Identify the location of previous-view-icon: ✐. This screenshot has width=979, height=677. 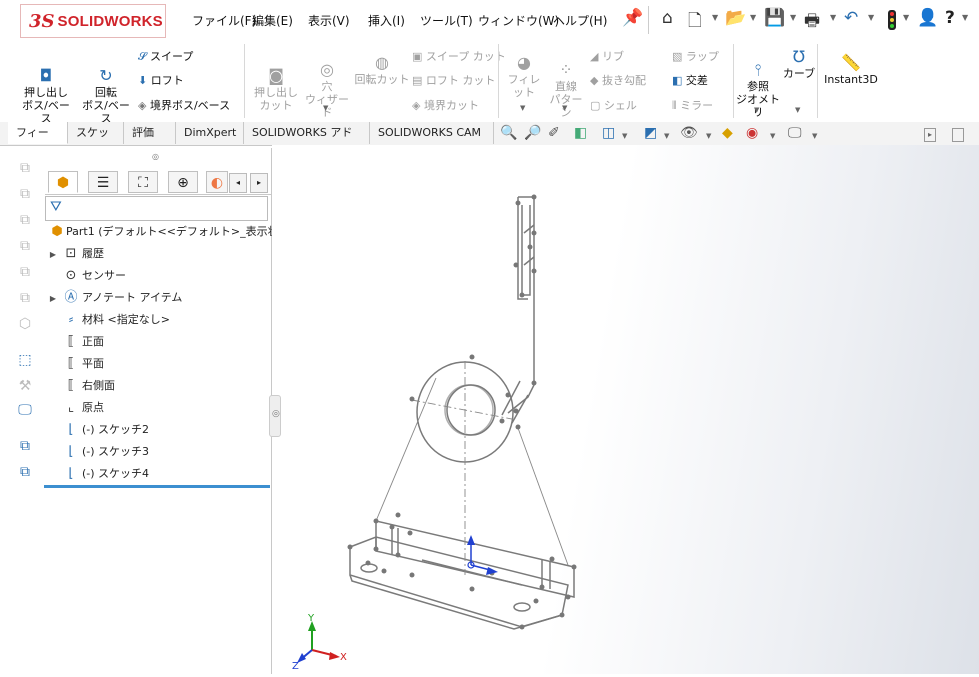
(554, 133).